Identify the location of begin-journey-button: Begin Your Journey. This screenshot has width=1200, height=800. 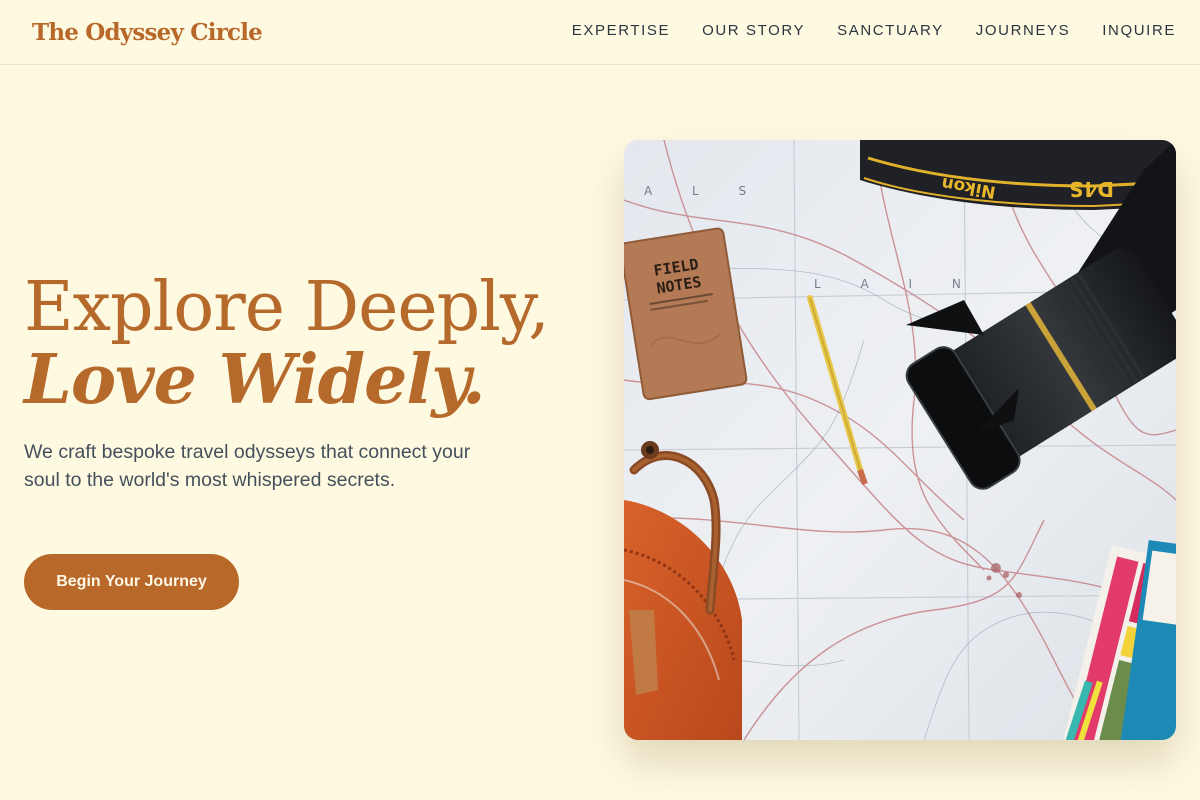
(131, 582).